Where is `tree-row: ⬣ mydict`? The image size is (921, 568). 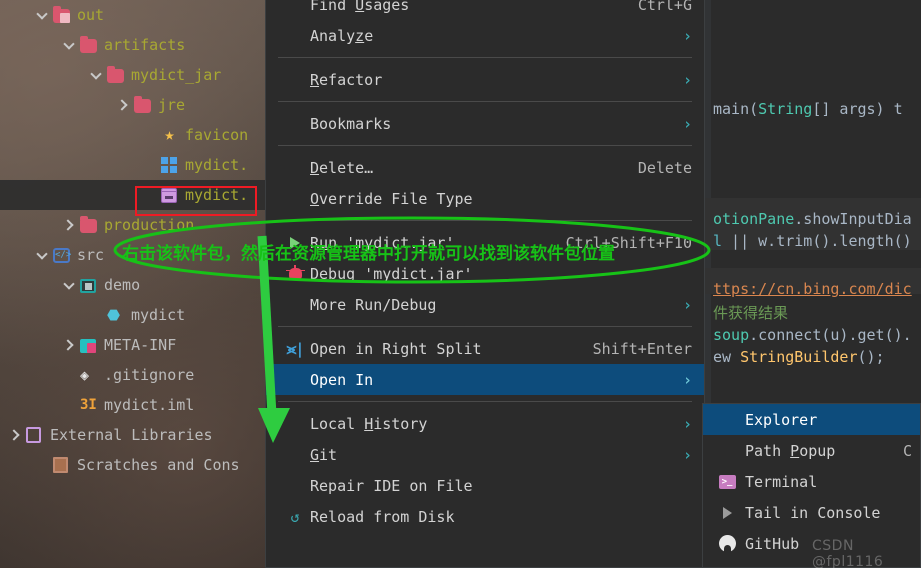
tree-row: ⬣ mydict is located at coordinates (132, 315).